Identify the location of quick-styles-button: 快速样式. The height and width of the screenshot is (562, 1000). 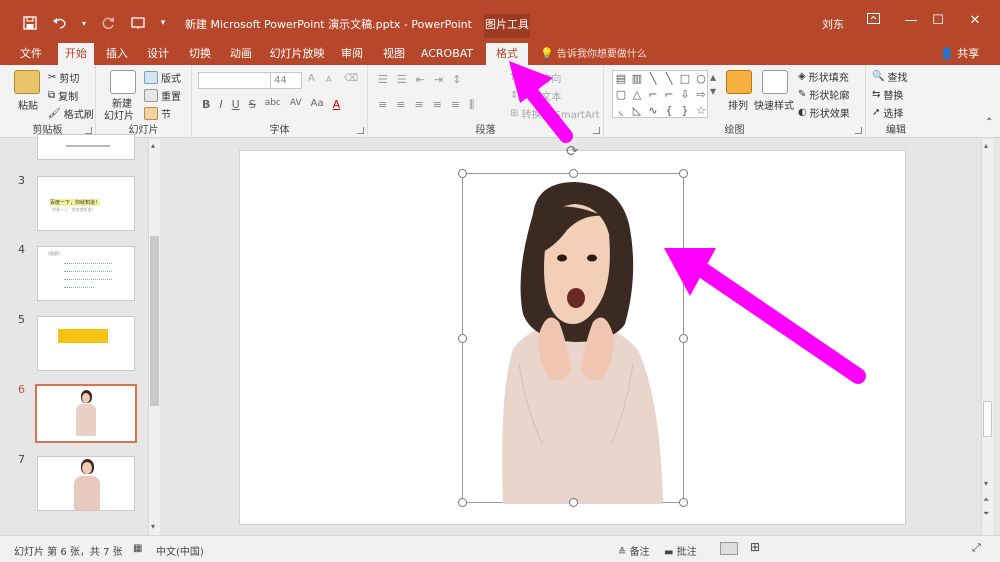
(774, 104).